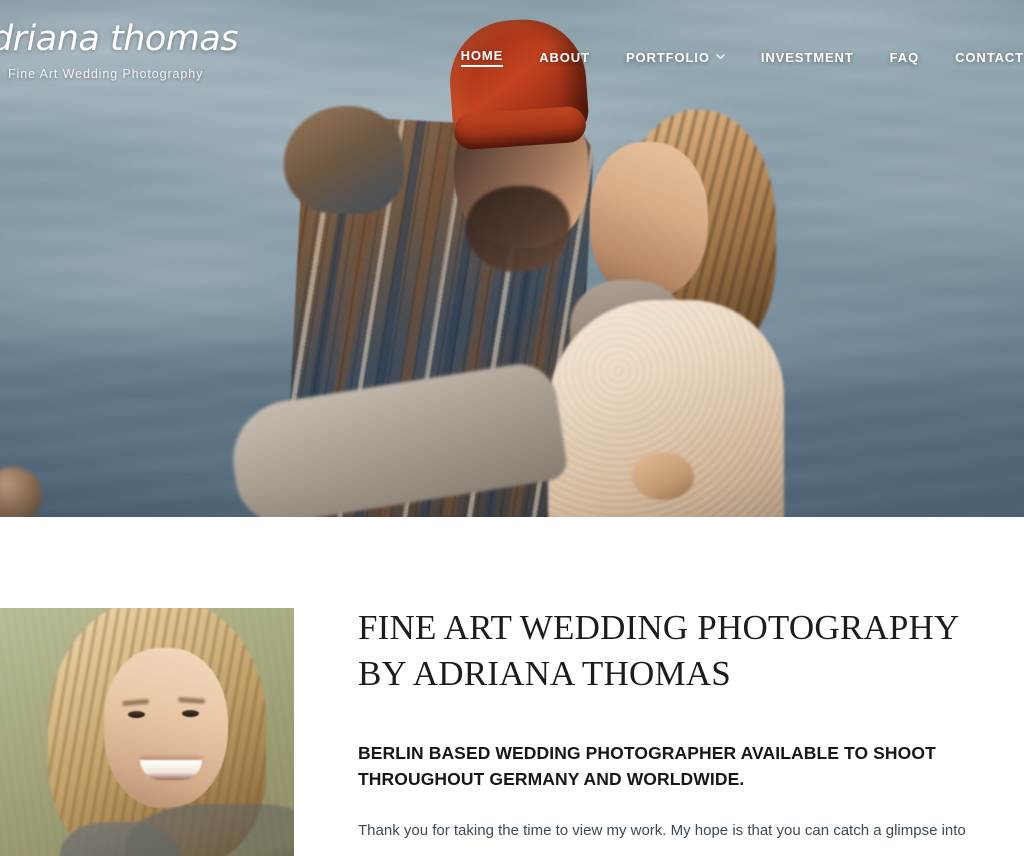 The width and height of the screenshot is (1024, 856). Describe the element at coordinates (663, 476) in the screenshot. I see `man-hand` at that location.